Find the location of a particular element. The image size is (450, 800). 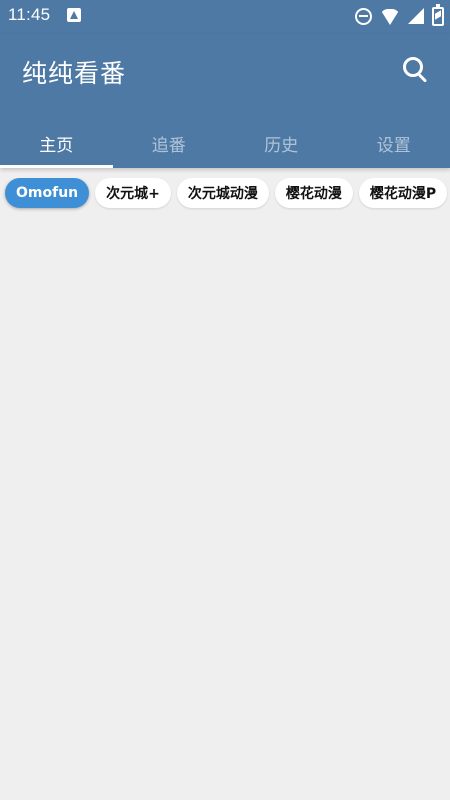

status-bar: 11:45 is located at coordinates (225, 17).